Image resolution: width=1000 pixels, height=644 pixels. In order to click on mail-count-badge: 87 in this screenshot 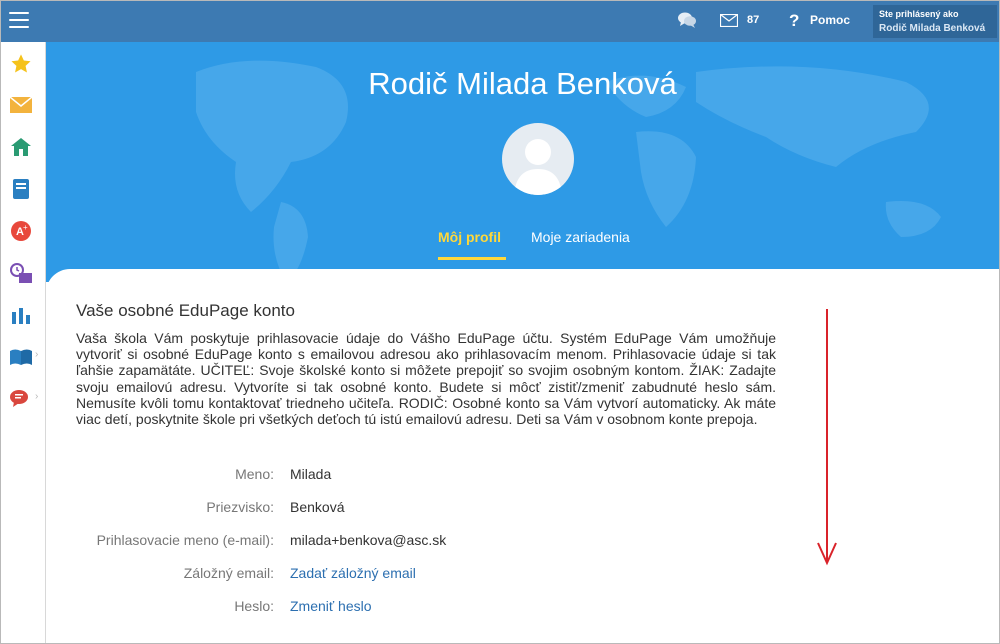, I will do `click(753, 20)`.